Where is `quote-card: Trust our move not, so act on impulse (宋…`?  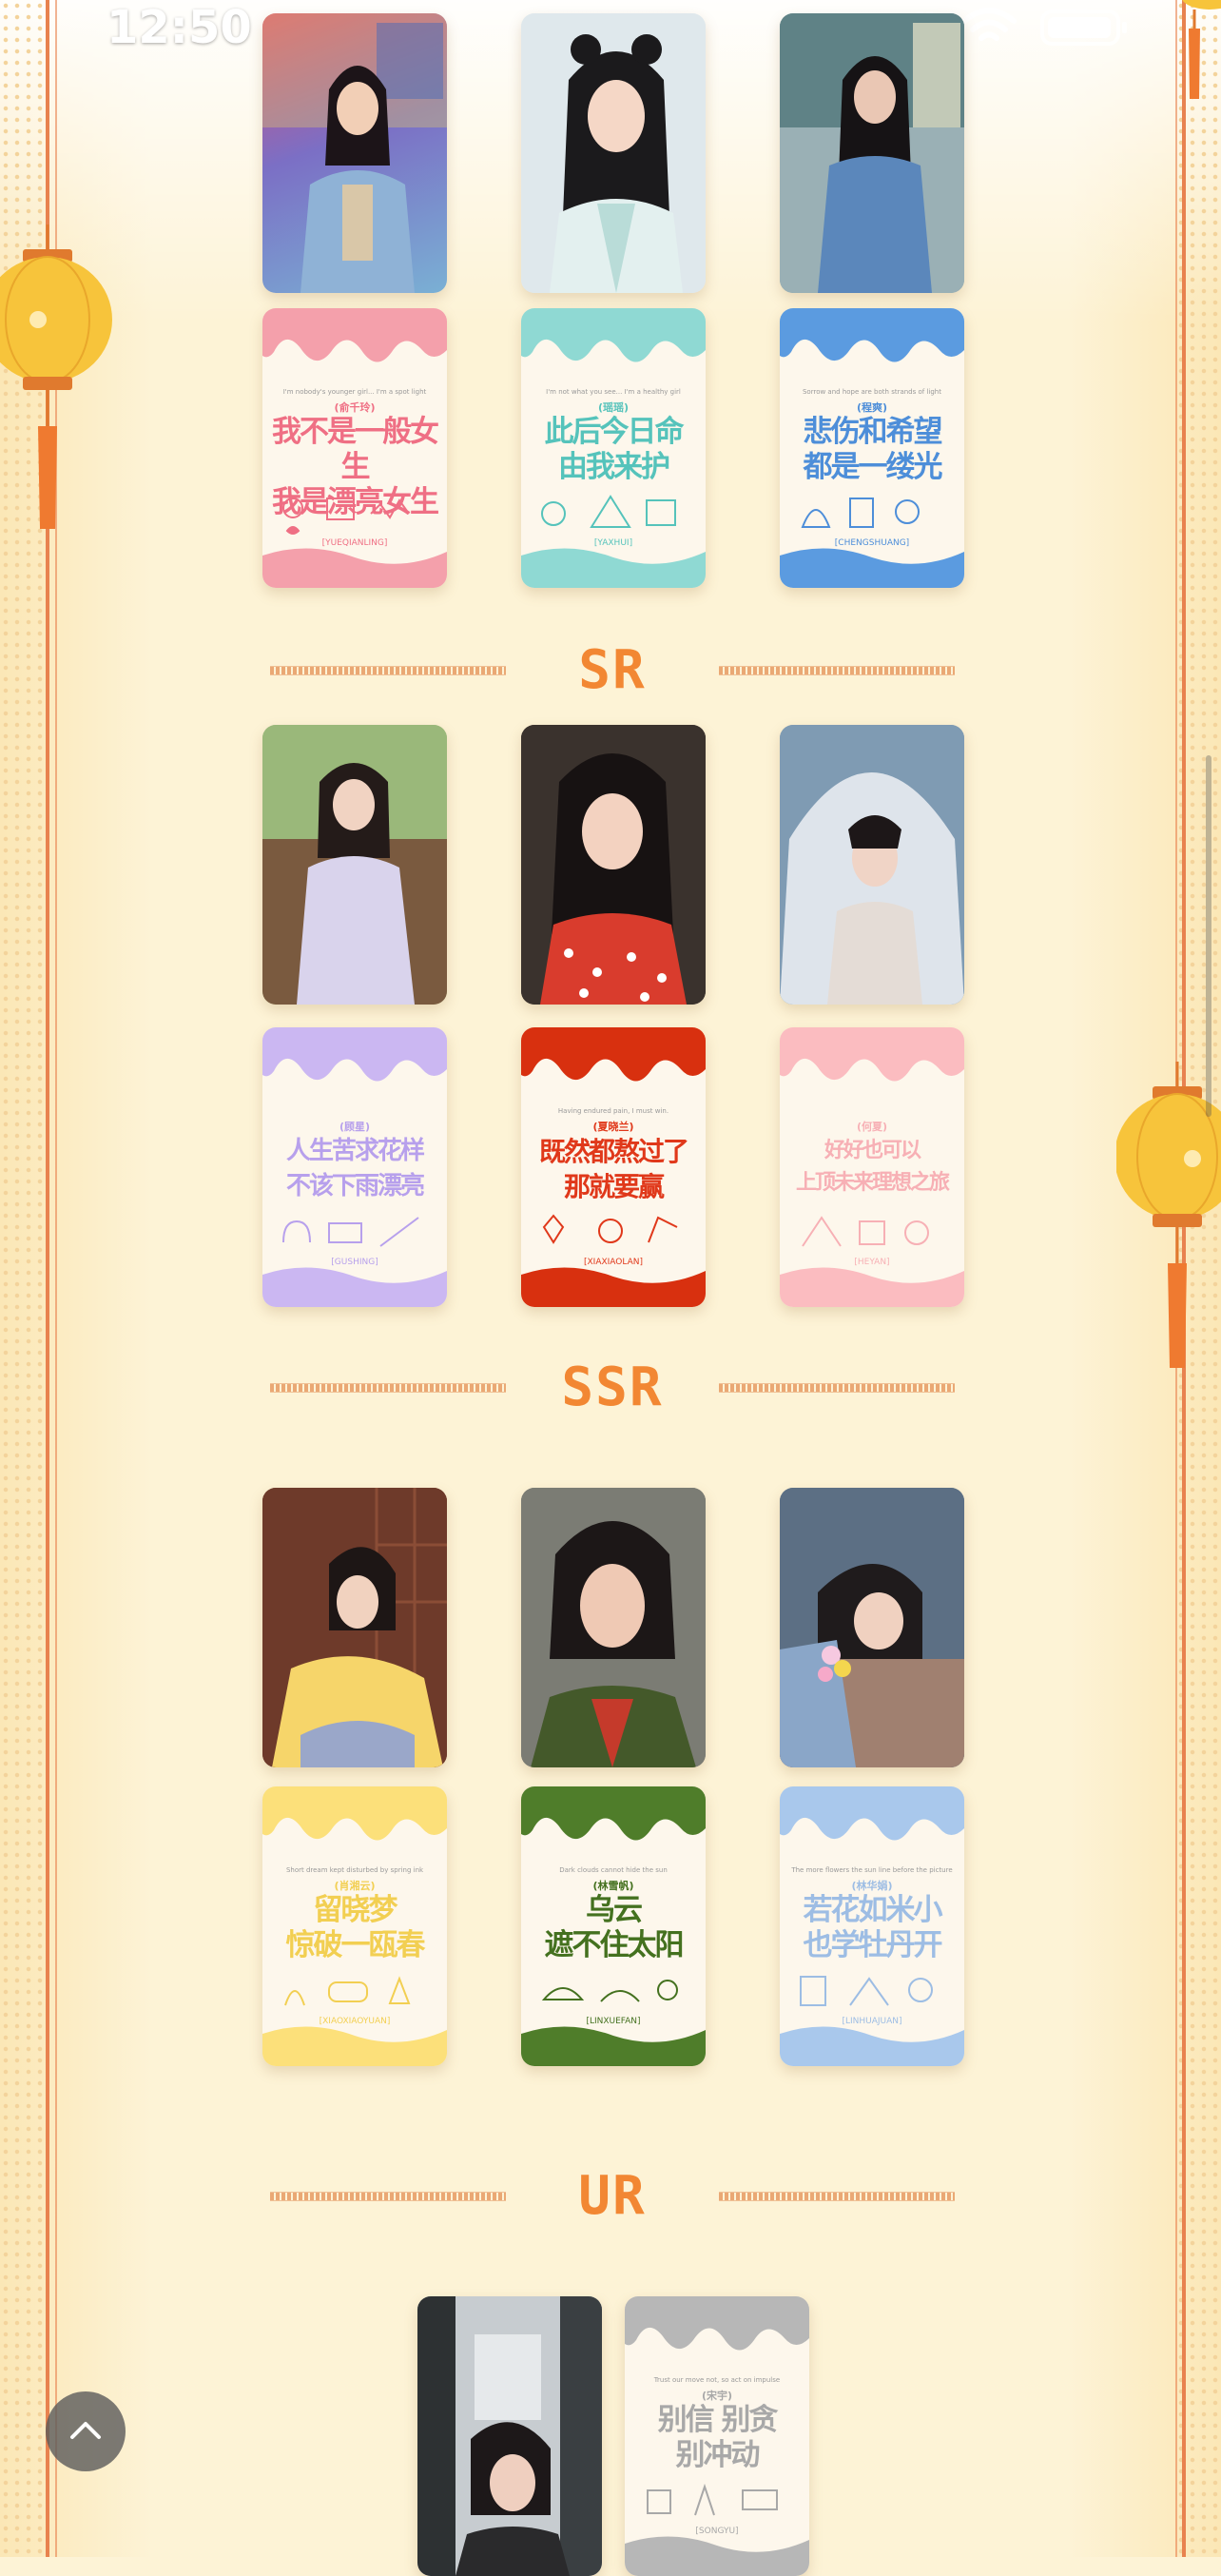 quote-card: Trust our move not, so act on impulse (宋… is located at coordinates (717, 2436).